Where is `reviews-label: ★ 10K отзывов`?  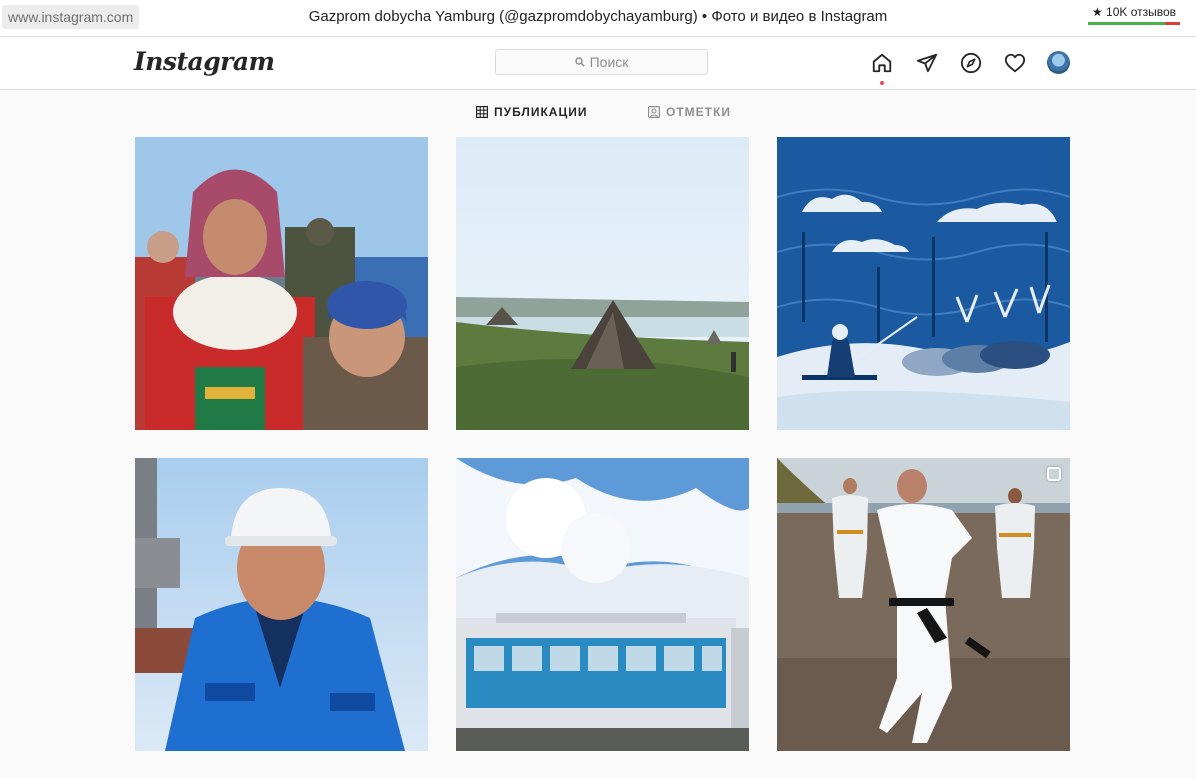 reviews-label: ★ 10K отзывов is located at coordinates (1134, 12).